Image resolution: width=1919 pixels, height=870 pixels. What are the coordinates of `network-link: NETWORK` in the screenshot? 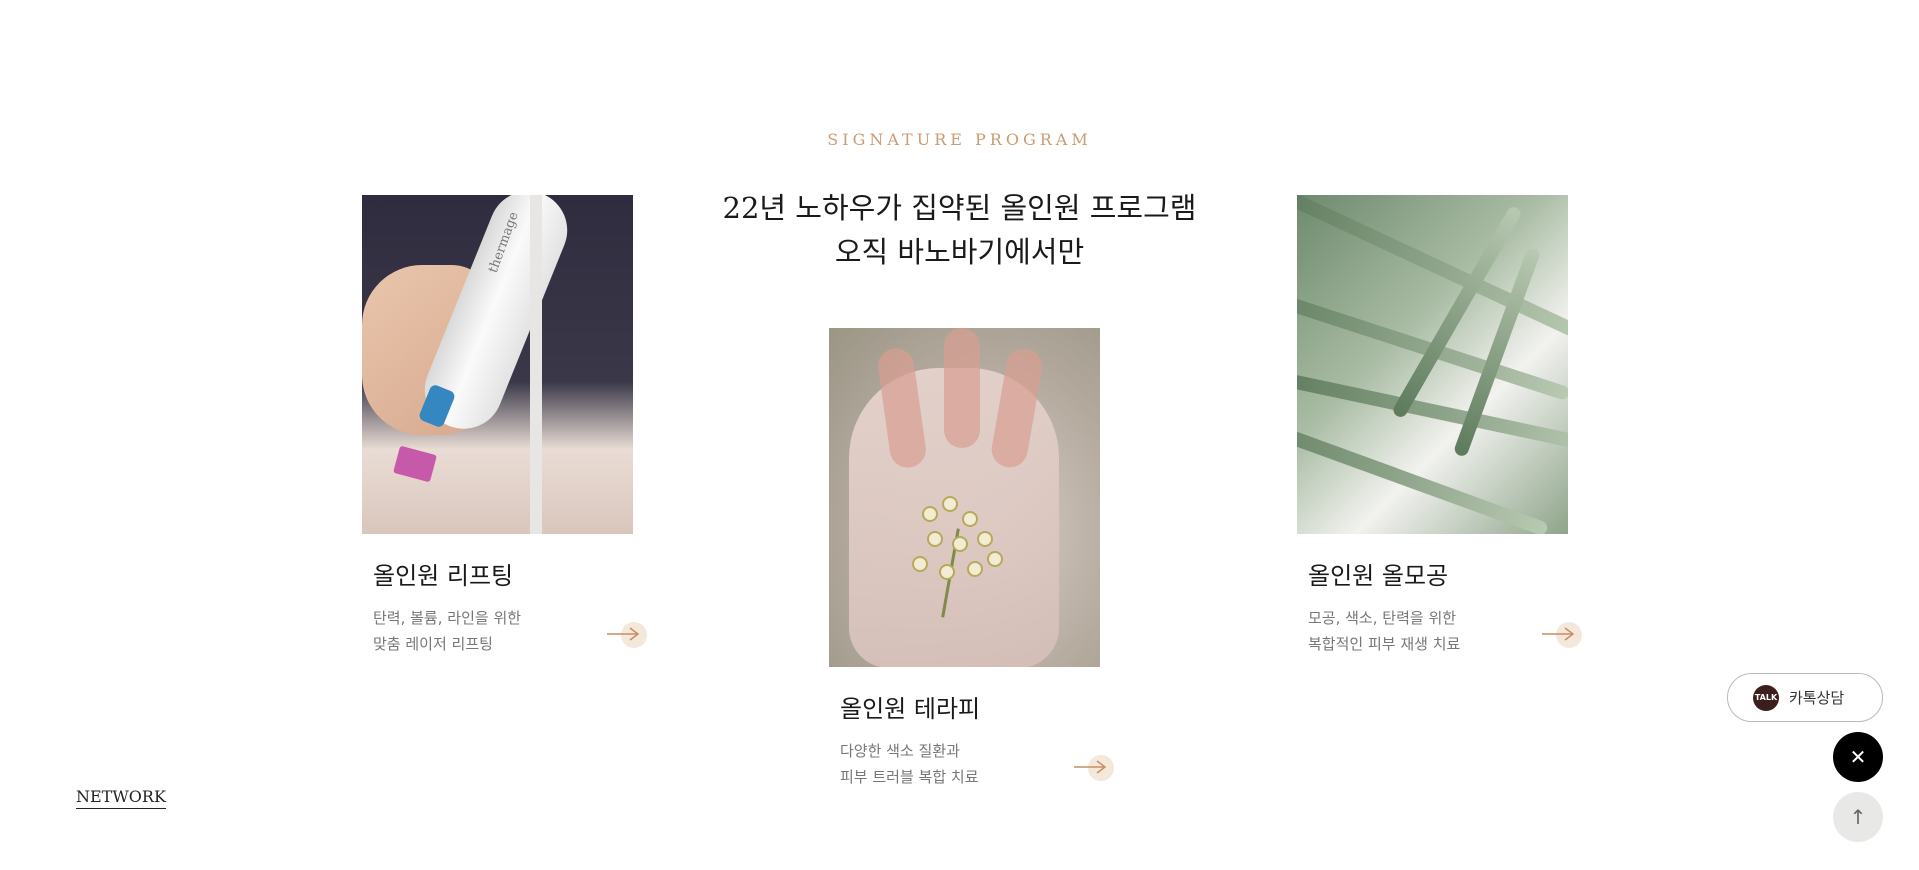 It's located at (121, 798).